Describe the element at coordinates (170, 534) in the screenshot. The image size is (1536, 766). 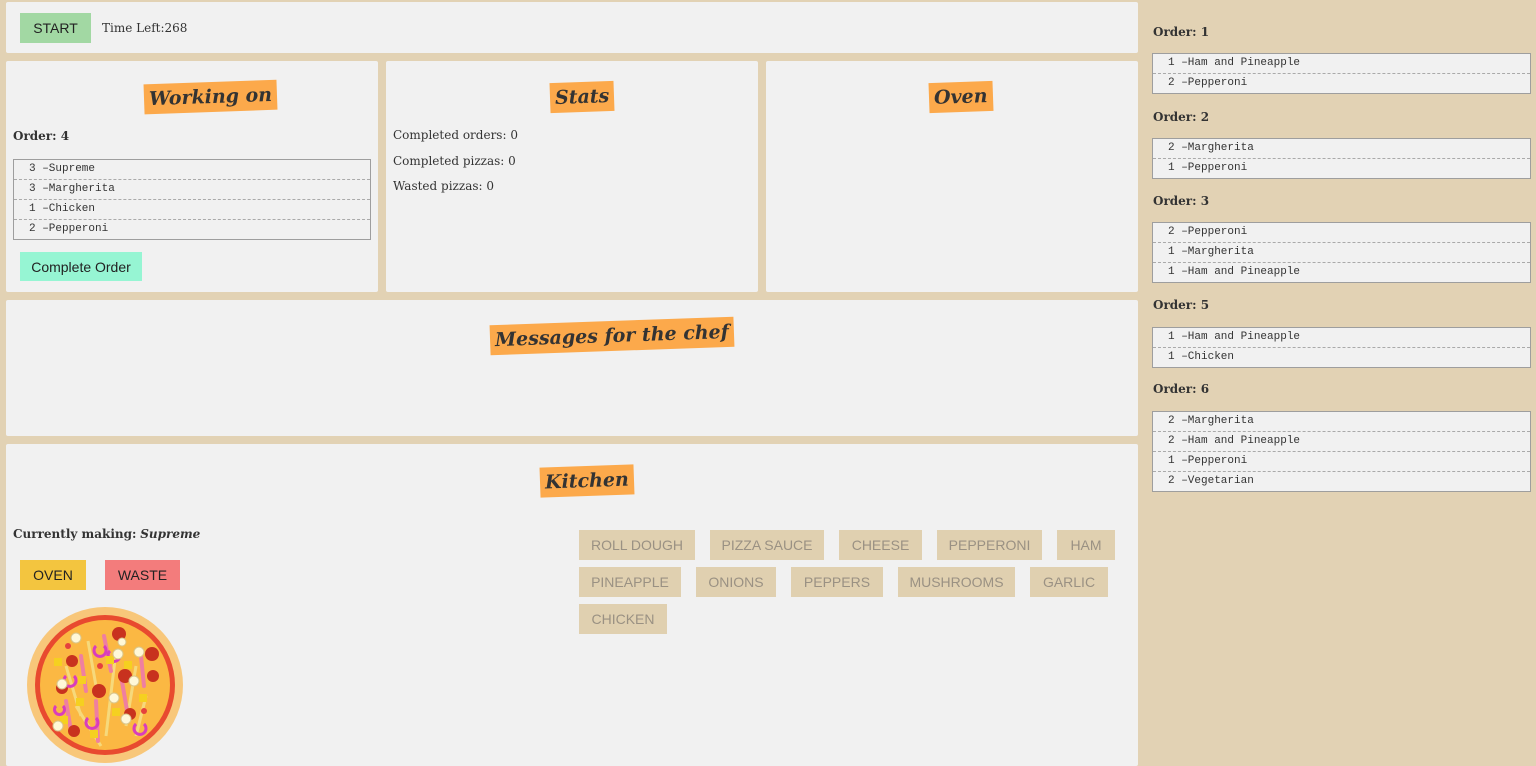
I see `currently-making-value: Supreme` at that location.